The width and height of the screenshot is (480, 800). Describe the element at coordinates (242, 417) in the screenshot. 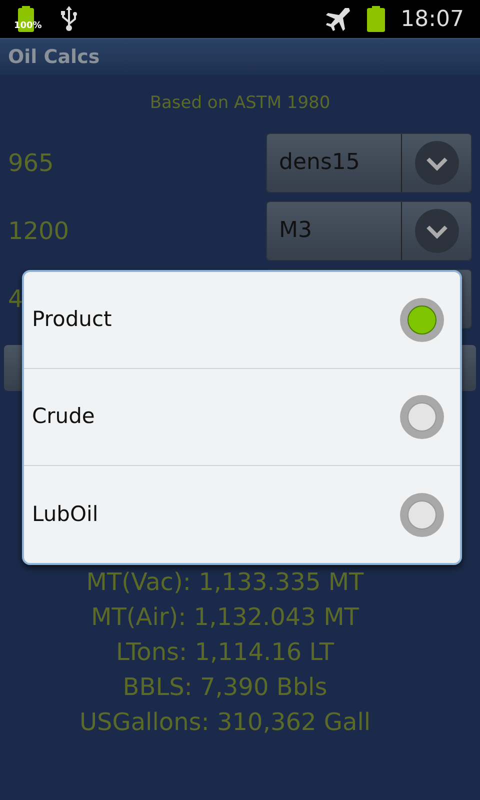

I see `radio-option: Crude` at that location.